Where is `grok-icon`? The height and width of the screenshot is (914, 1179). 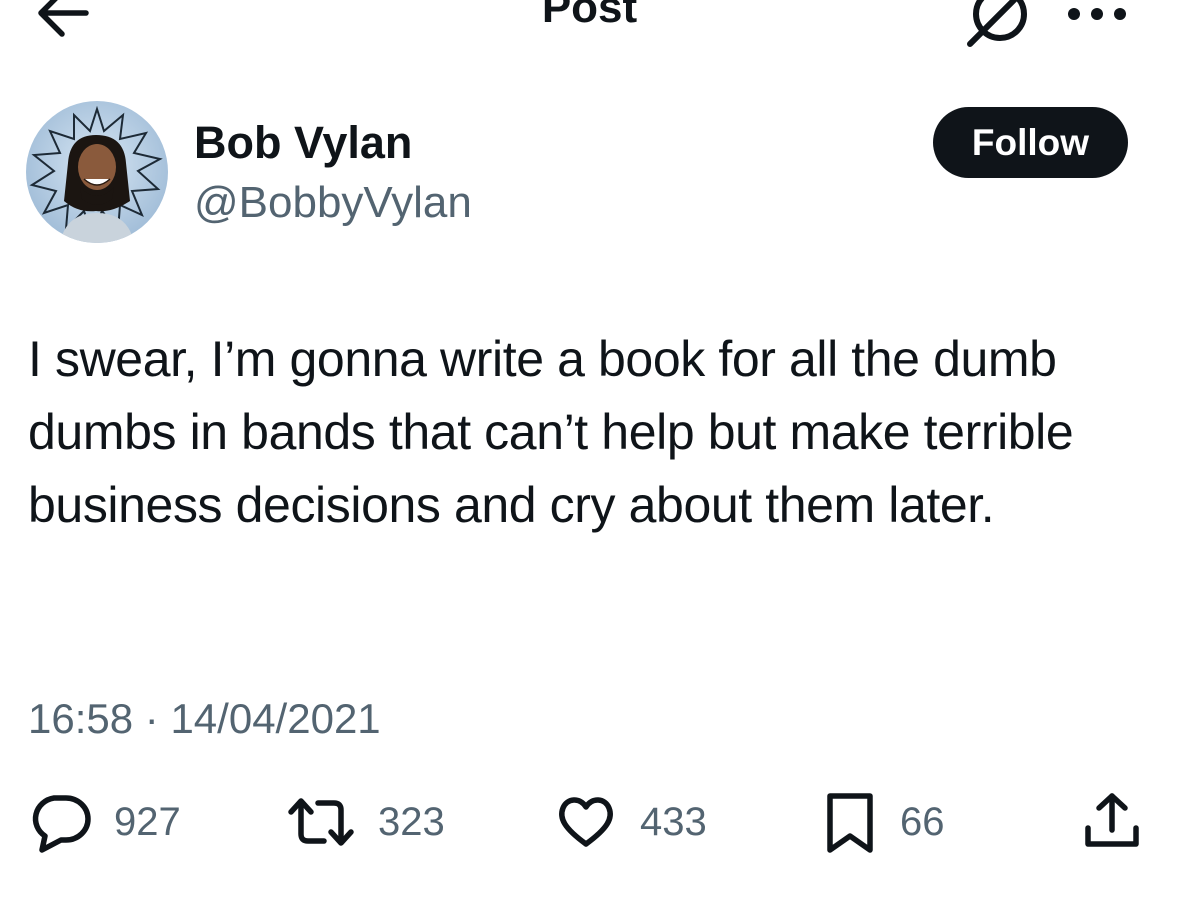 grok-icon is located at coordinates (997, 23).